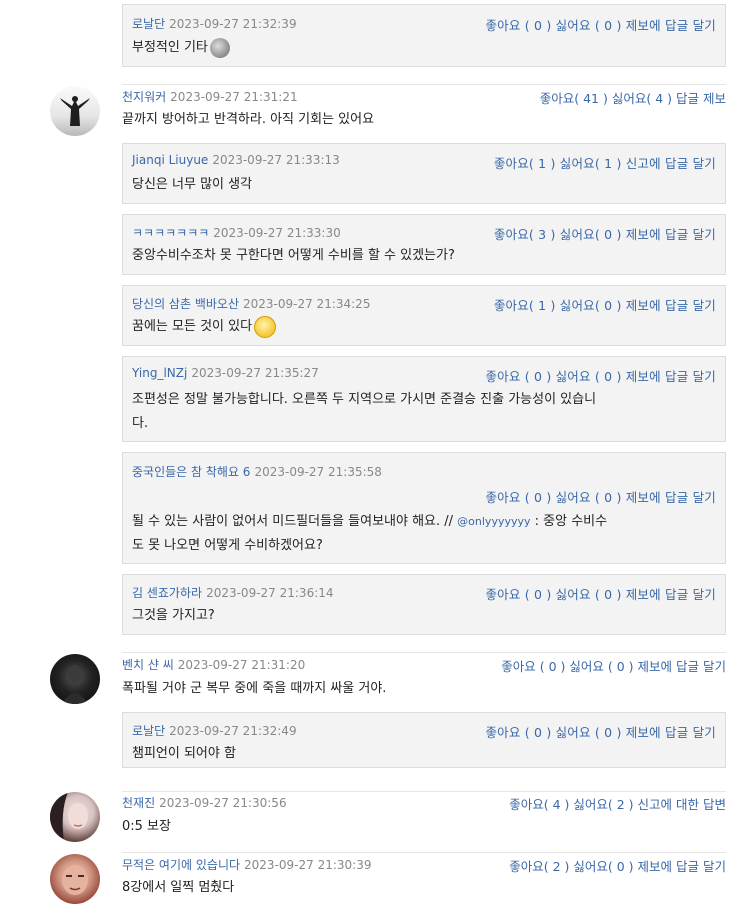 The image size is (756, 905). I want to click on timestamp: 2023-09-27 21:30:56, so click(223, 803).